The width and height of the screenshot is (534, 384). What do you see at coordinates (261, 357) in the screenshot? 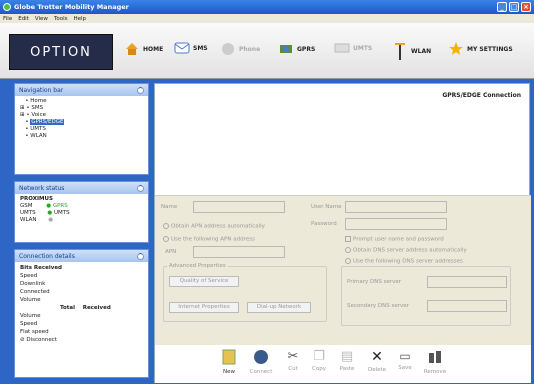
I see `globe-icon` at bounding box center [261, 357].